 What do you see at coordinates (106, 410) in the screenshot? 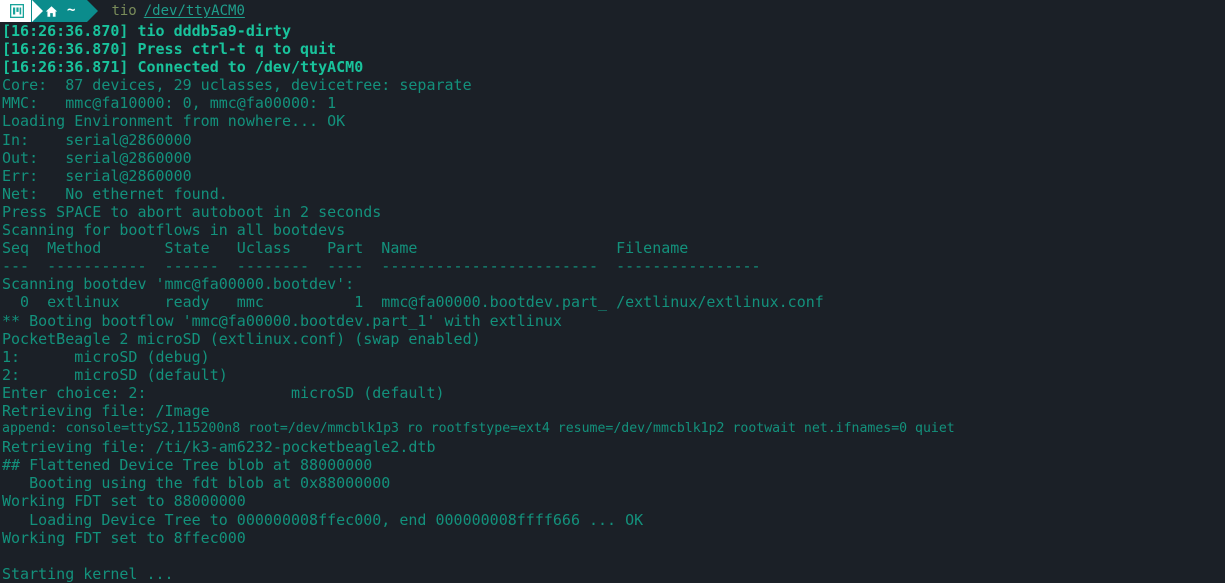
I see `terminal-line: Retrieving file: /Image` at bounding box center [106, 410].